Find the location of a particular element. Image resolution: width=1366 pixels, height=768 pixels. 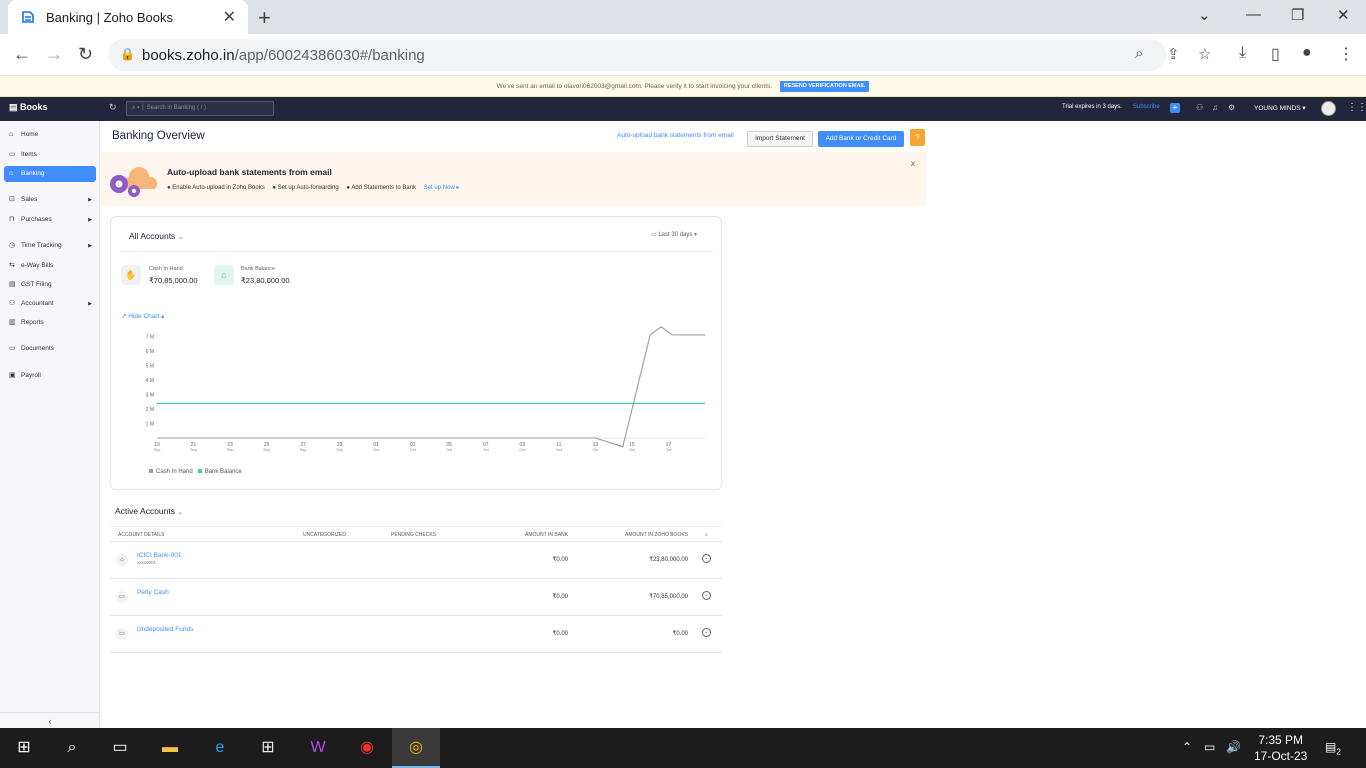

active-accounts-heading: Active Accounts ⌄ is located at coordinates (149, 511).